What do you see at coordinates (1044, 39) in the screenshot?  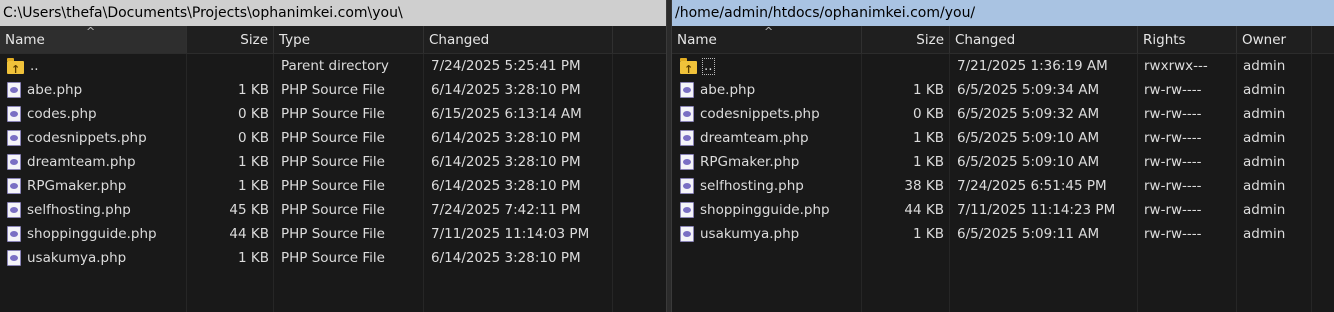 I see `remote-column-changed: Changed` at bounding box center [1044, 39].